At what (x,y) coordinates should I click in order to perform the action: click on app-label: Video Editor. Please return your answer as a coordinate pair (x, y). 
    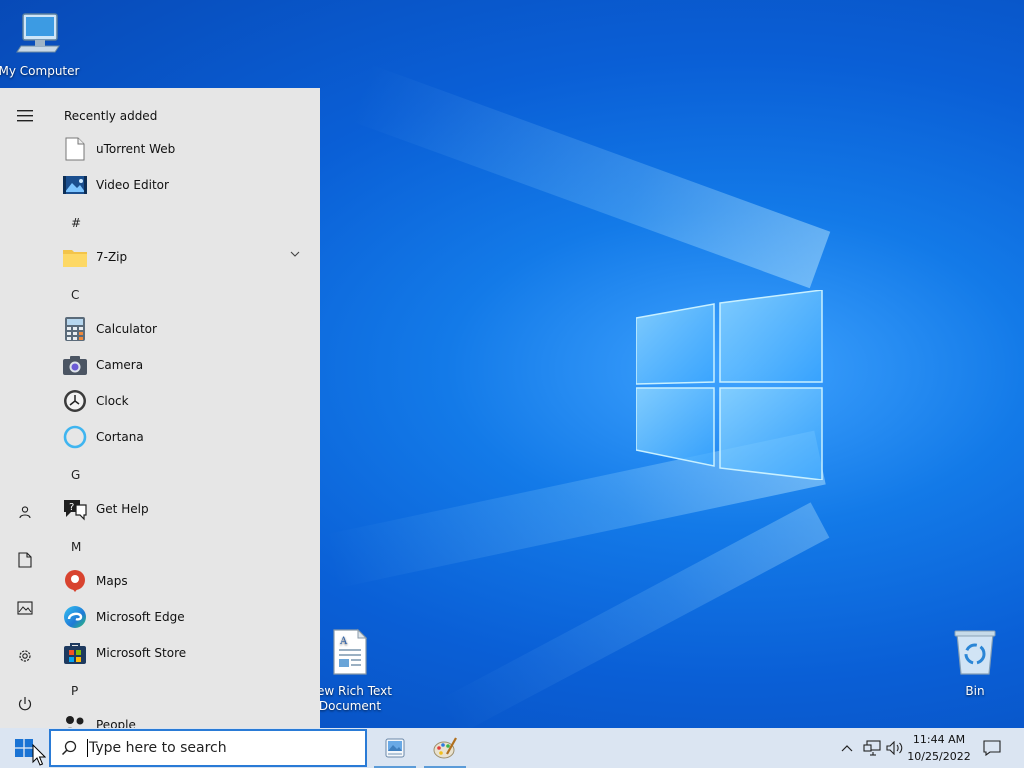
    Looking at the image, I should click on (132, 185).